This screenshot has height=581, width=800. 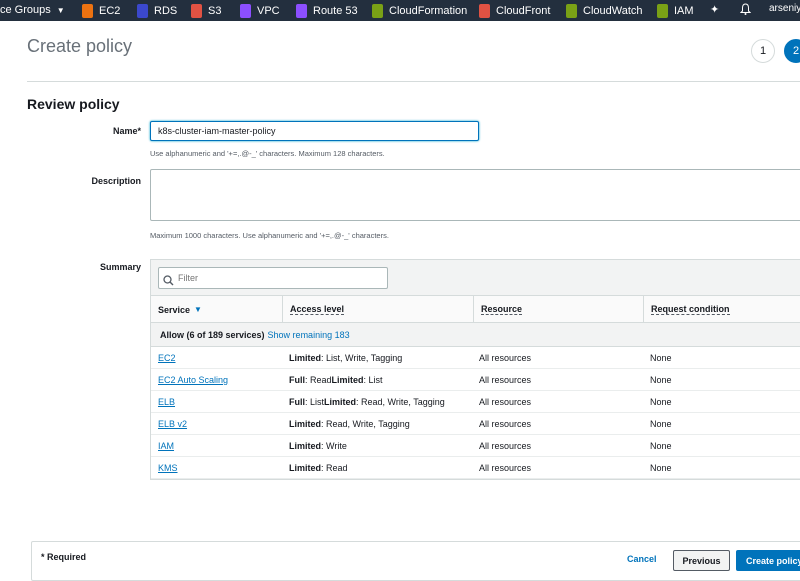 What do you see at coordinates (168, 468) in the screenshot?
I see `service-link: KMS` at bounding box center [168, 468].